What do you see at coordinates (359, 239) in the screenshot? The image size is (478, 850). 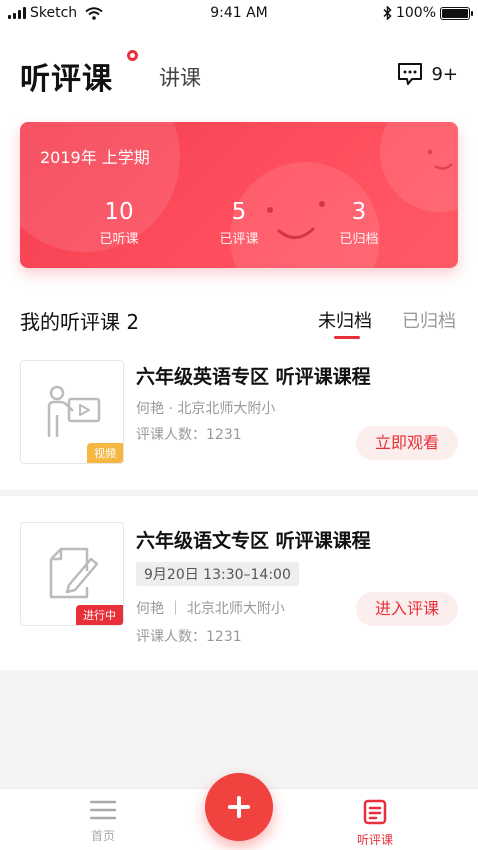 I see `stat-label: 已归档` at bounding box center [359, 239].